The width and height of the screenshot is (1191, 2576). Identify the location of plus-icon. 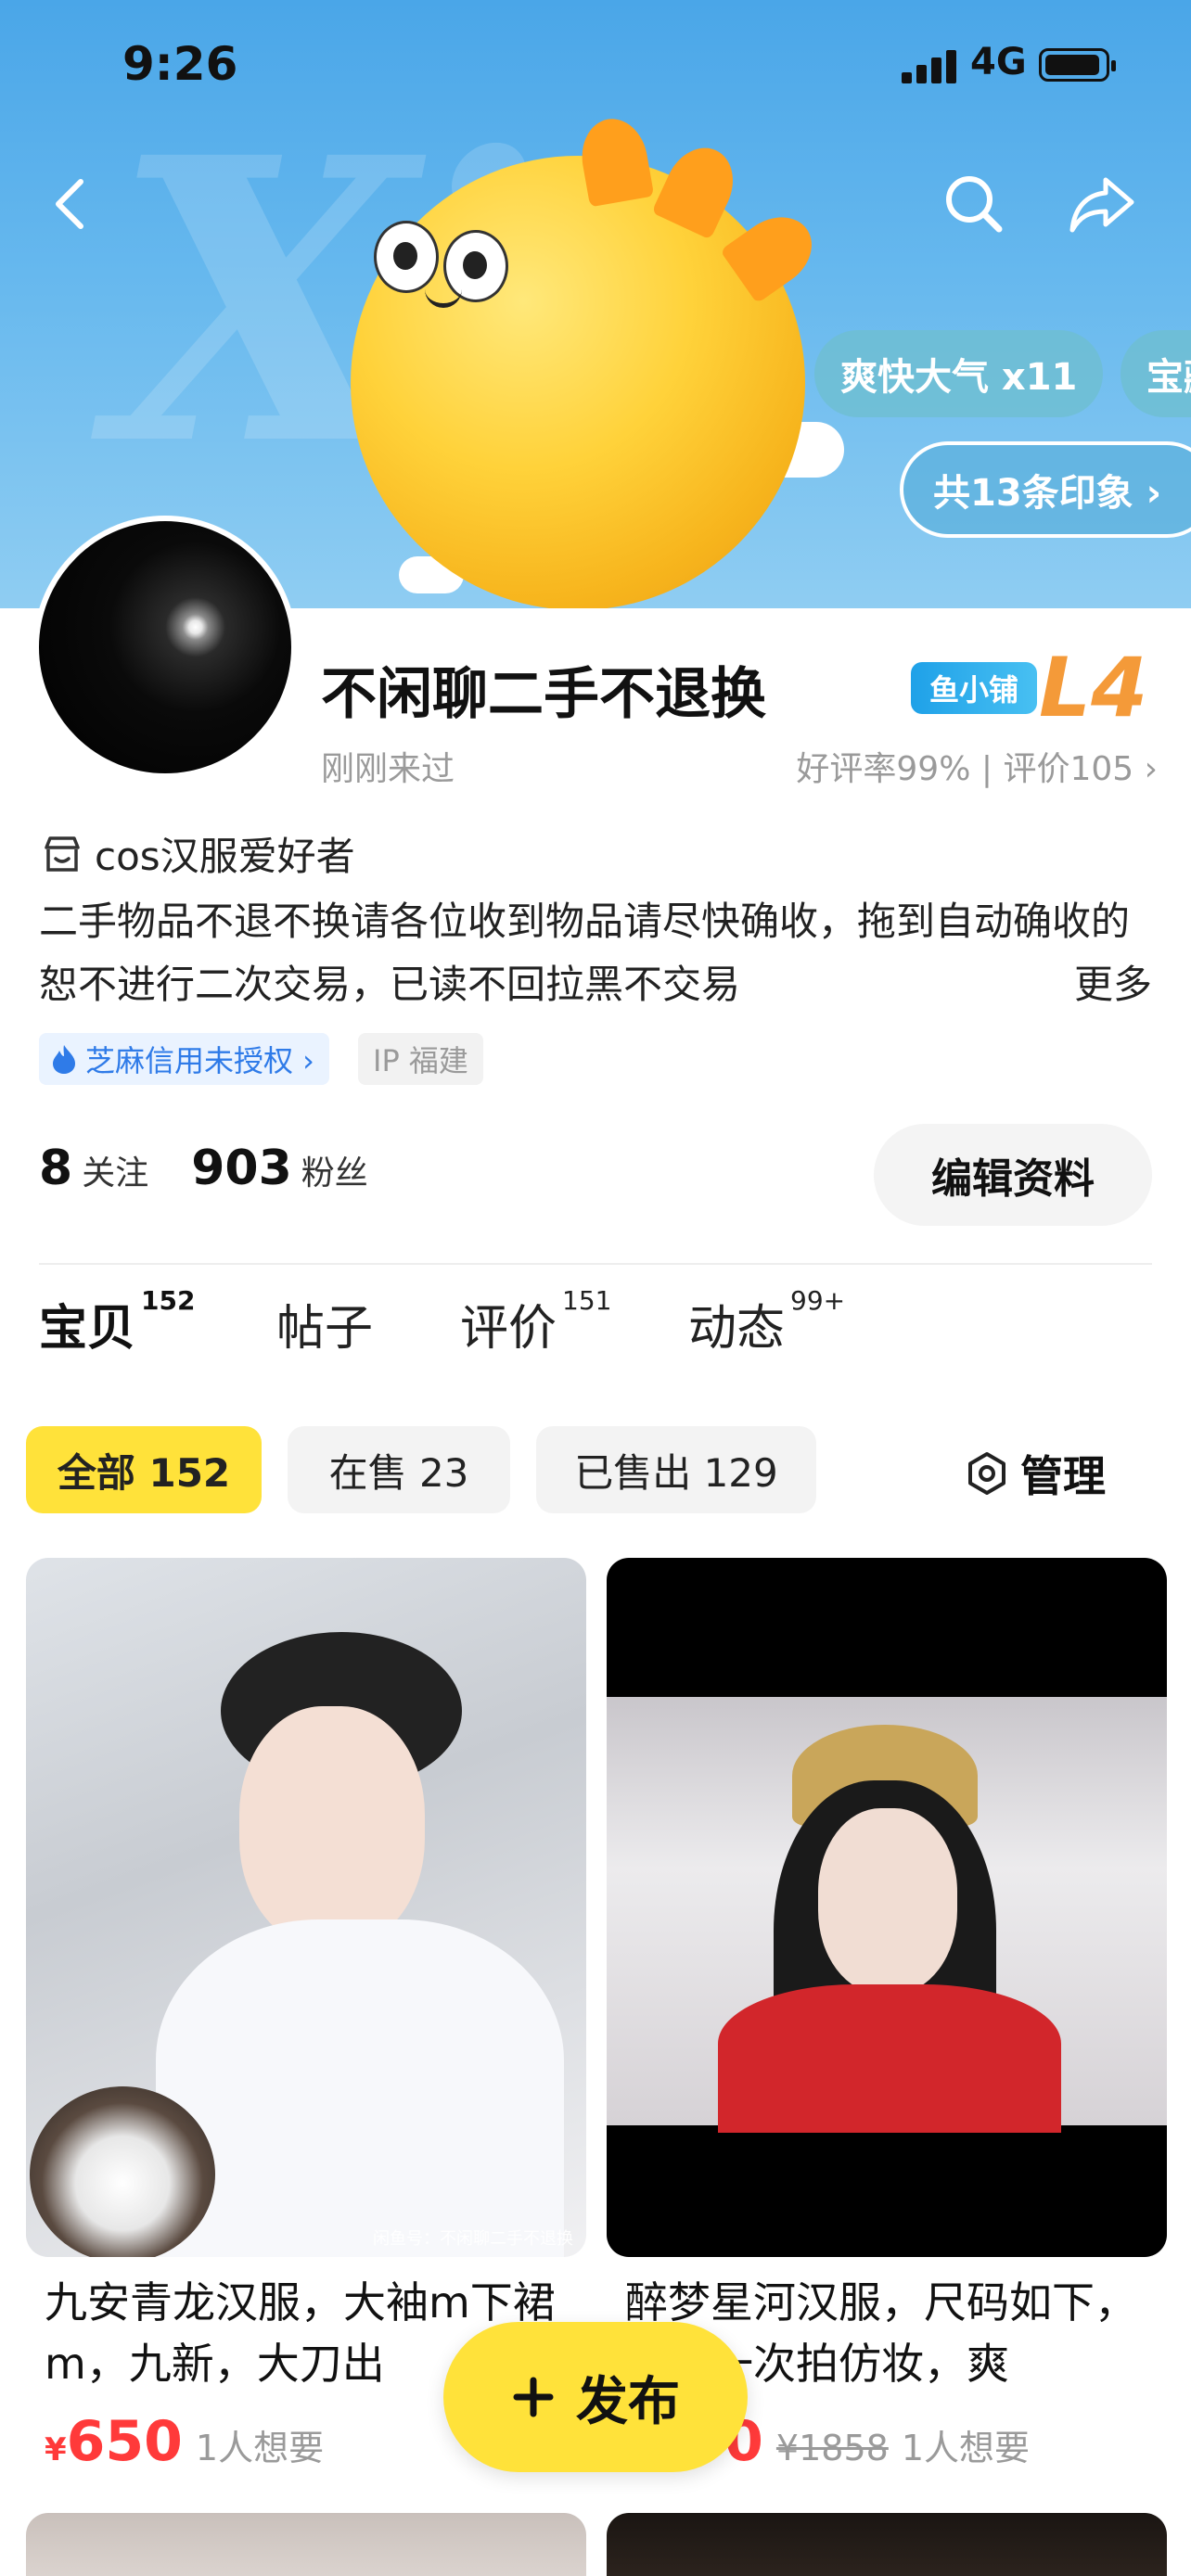
(533, 2397).